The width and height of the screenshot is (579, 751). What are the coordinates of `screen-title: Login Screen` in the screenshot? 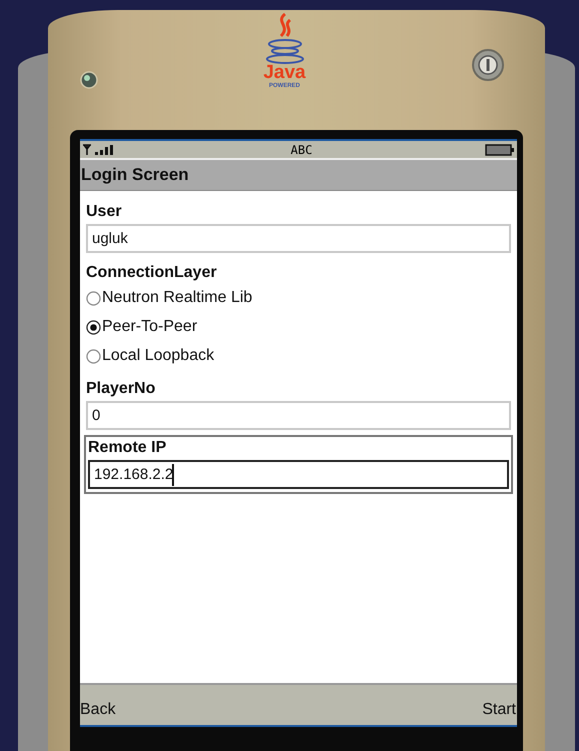 It's located at (135, 175).